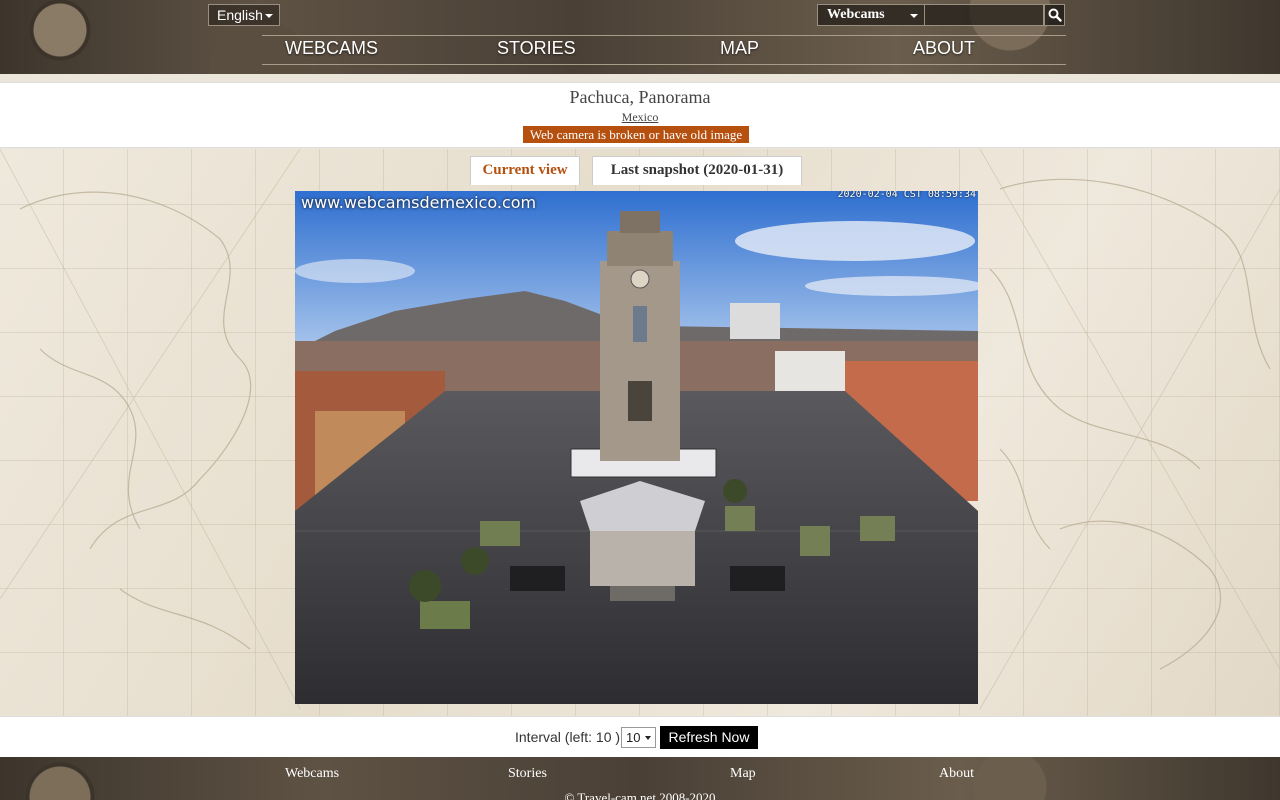  I want to click on tab-last-snapshot: Last snapshot (2020-01-31), so click(697, 170).